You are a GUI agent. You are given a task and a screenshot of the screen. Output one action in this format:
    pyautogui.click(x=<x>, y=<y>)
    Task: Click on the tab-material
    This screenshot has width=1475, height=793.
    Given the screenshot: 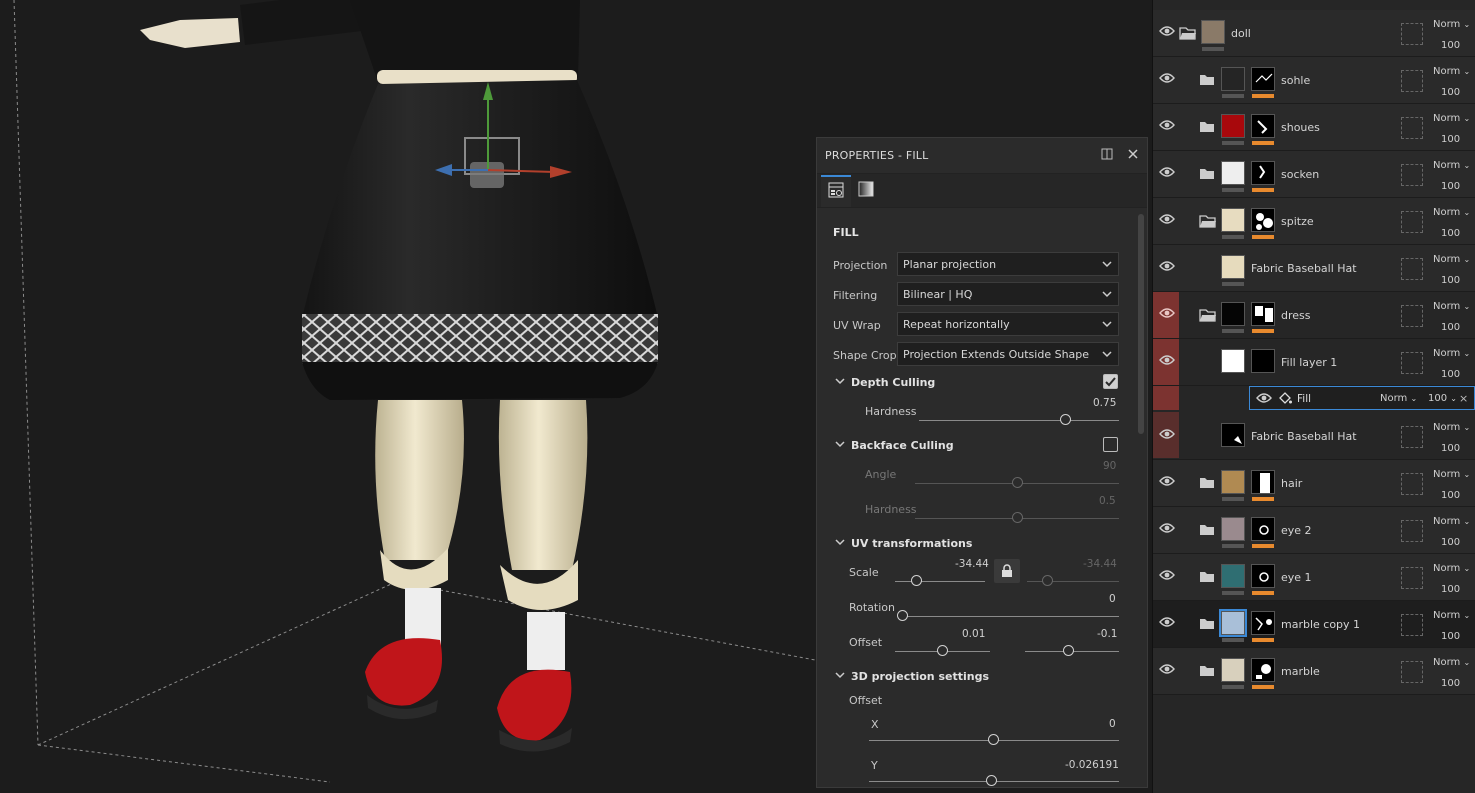 What is the action you would take?
    pyautogui.click(x=866, y=191)
    